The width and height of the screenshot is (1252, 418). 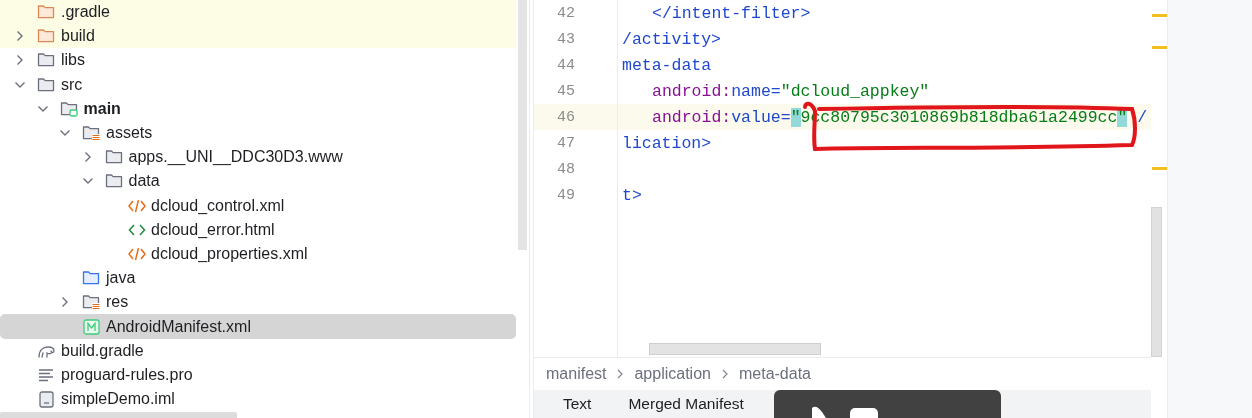 What do you see at coordinates (791, 91) in the screenshot?
I see `code-line: android:name="dcloud_appkey"` at bounding box center [791, 91].